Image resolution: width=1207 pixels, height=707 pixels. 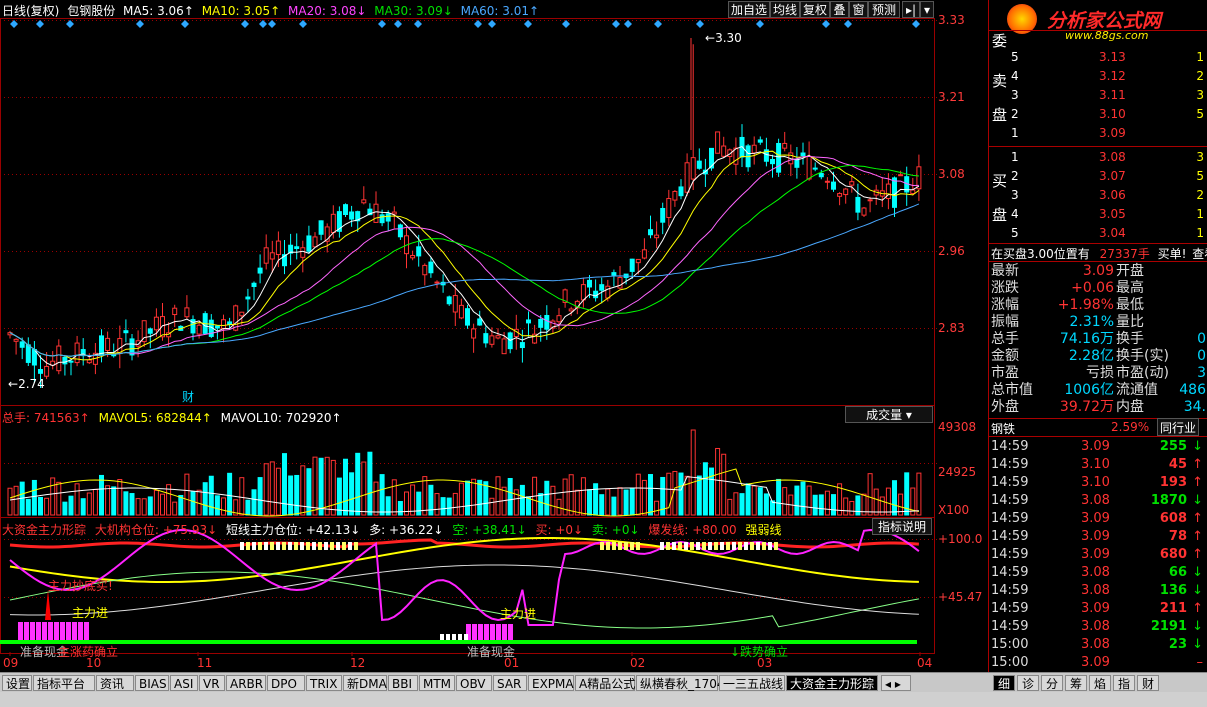 What do you see at coordinates (749, 9) in the screenshot?
I see `add-watchlist-button: 加自选` at bounding box center [749, 9].